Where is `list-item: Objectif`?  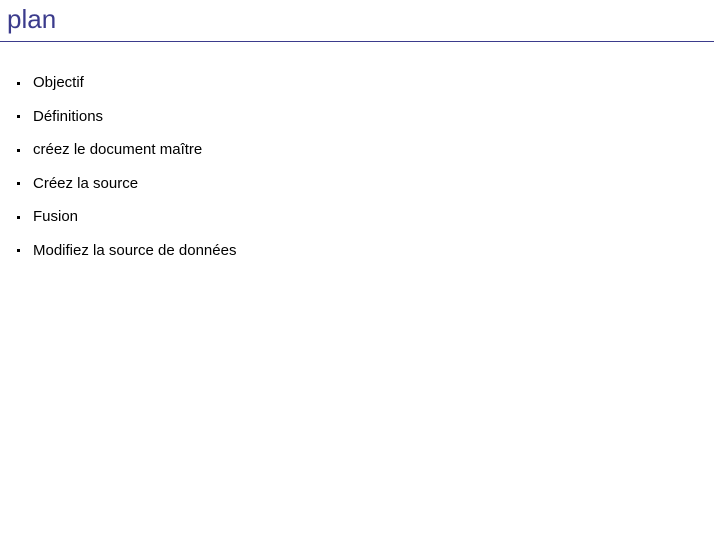
list-item: Objectif is located at coordinates (350, 83).